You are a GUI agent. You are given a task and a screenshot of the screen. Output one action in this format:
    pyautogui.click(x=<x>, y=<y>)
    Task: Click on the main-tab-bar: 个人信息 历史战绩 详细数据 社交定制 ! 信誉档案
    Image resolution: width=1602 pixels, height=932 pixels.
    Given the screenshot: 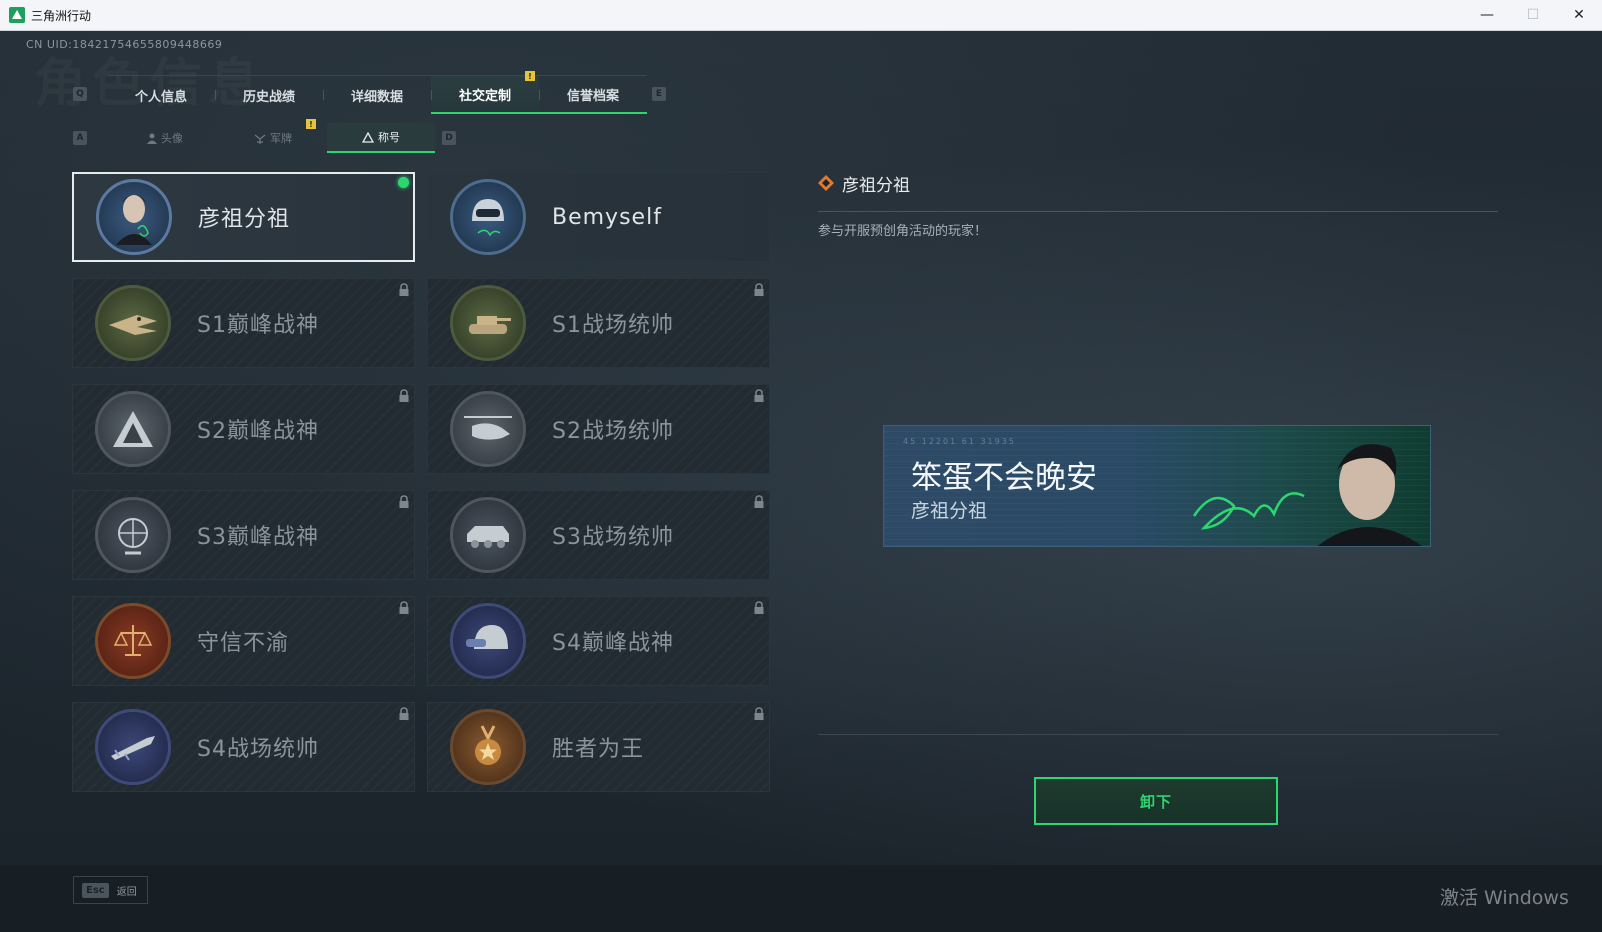 What is the action you would take?
    pyautogui.click(x=377, y=92)
    